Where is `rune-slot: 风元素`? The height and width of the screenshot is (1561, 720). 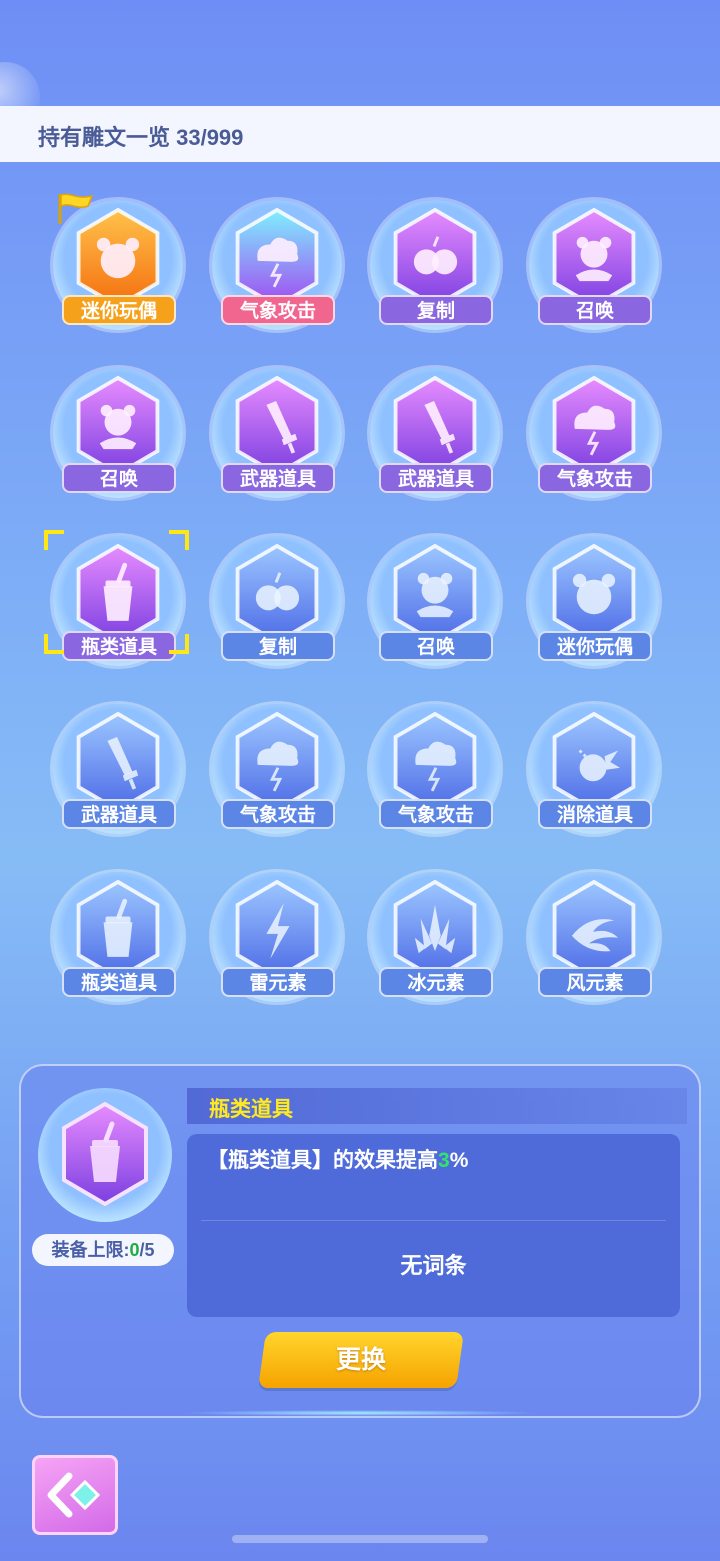 rune-slot: 风元素 is located at coordinates (594, 939).